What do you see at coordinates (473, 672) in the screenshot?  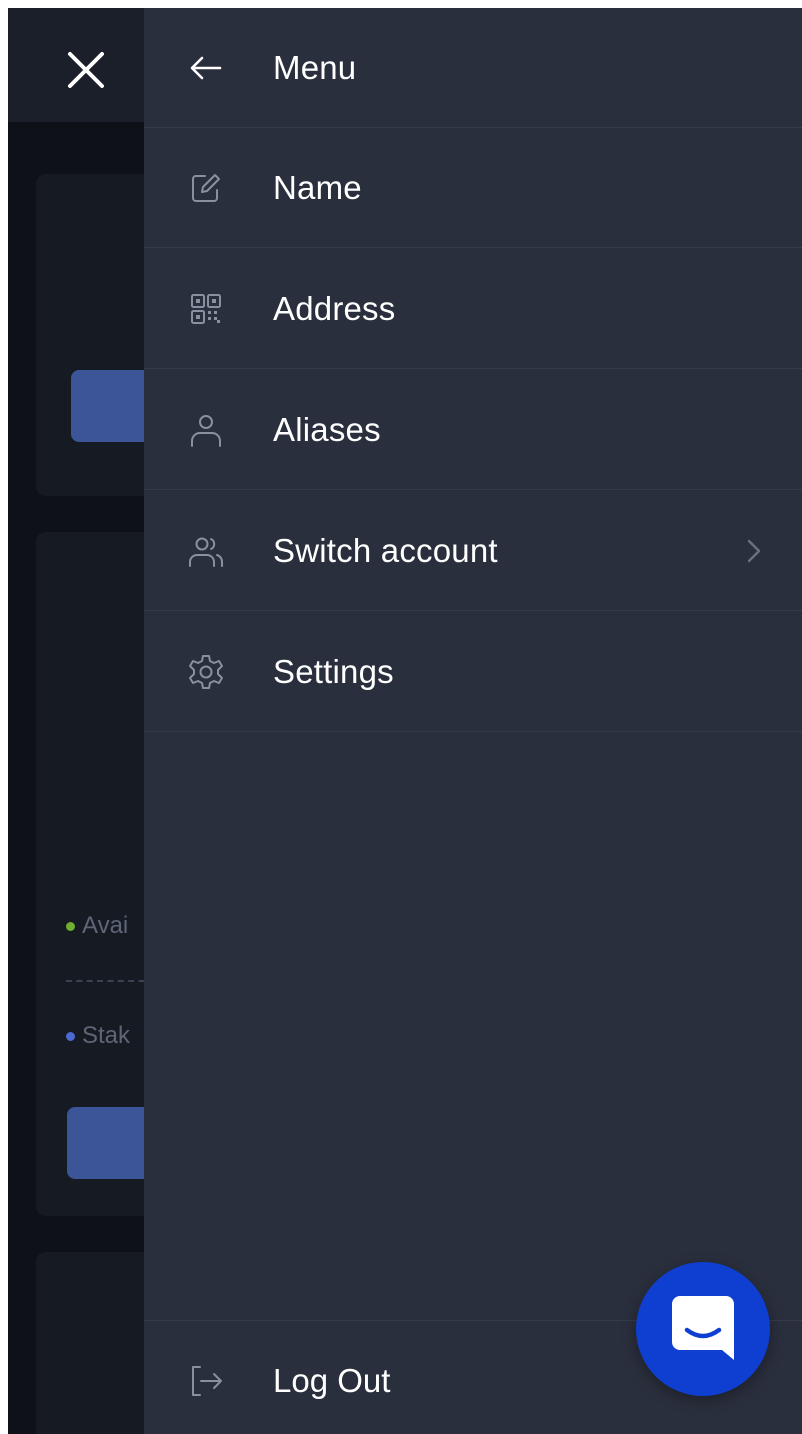 I see `menu-item-settings: Settings` at bounding box center [473, 672].